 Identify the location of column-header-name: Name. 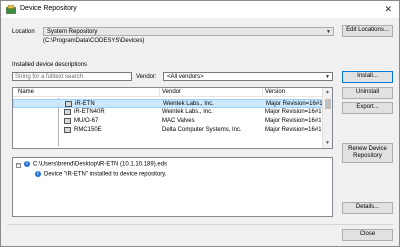
(26, 92).